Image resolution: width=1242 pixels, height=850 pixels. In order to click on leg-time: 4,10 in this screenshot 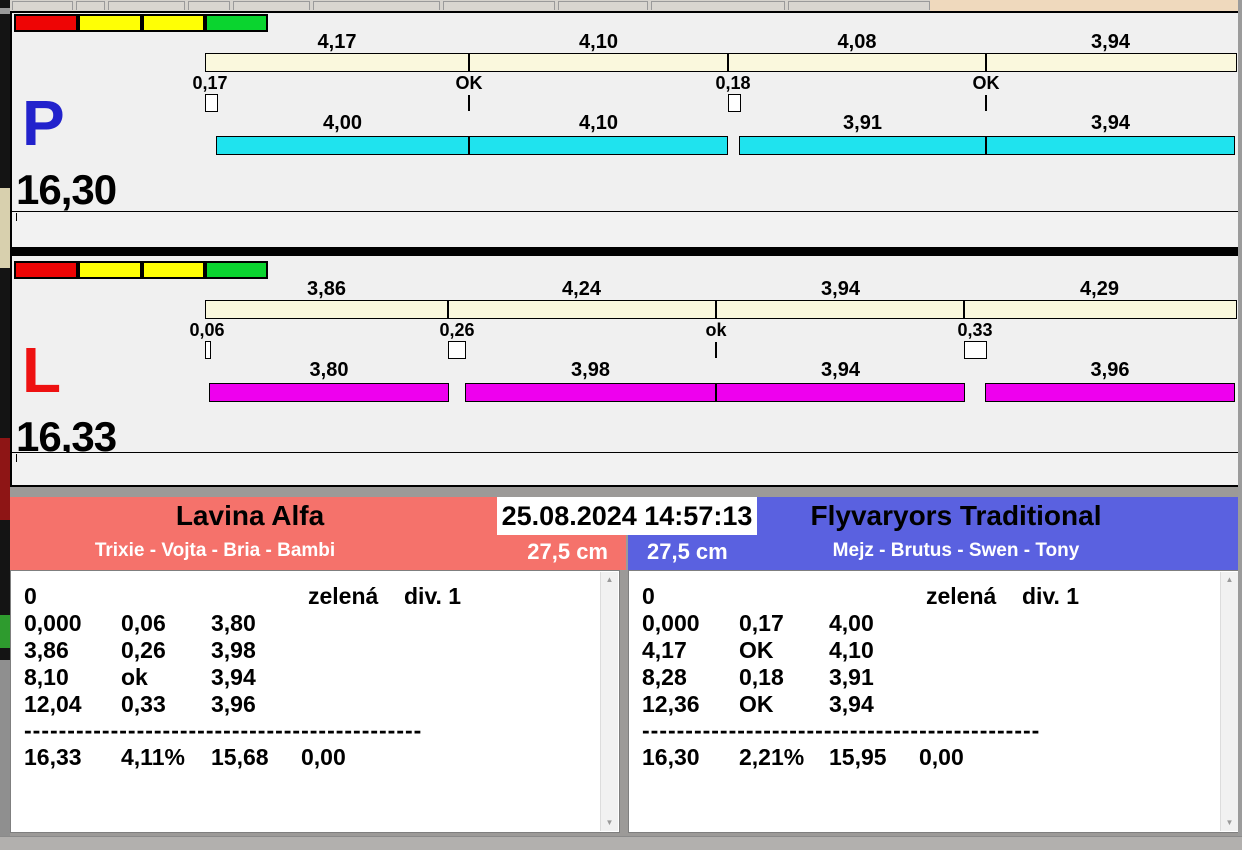, I will do `click(851, 650)`.